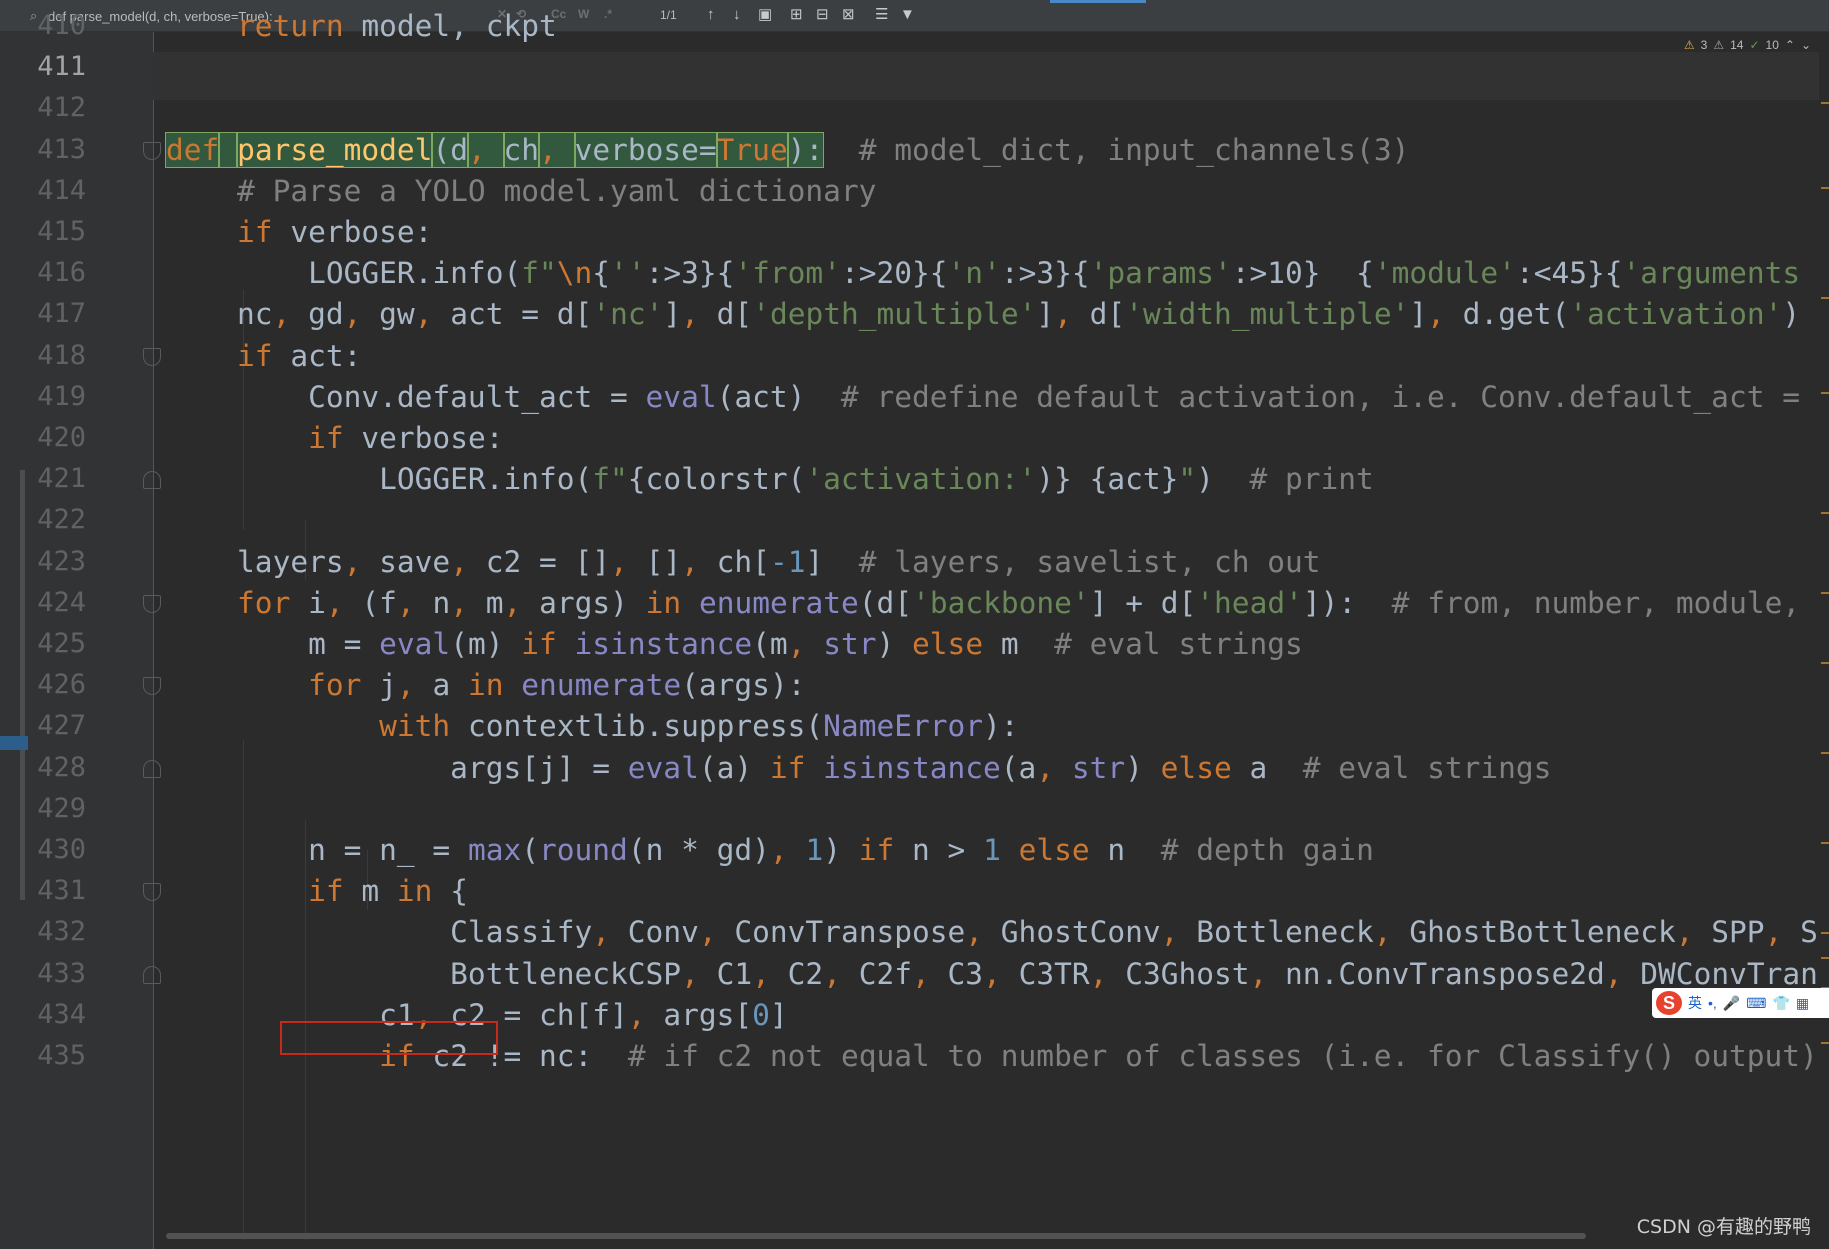  What do you see at coordinates (1276, 273) in the screenshot?
I see `code-token: :>10}` at bounding box center [1276, 273].